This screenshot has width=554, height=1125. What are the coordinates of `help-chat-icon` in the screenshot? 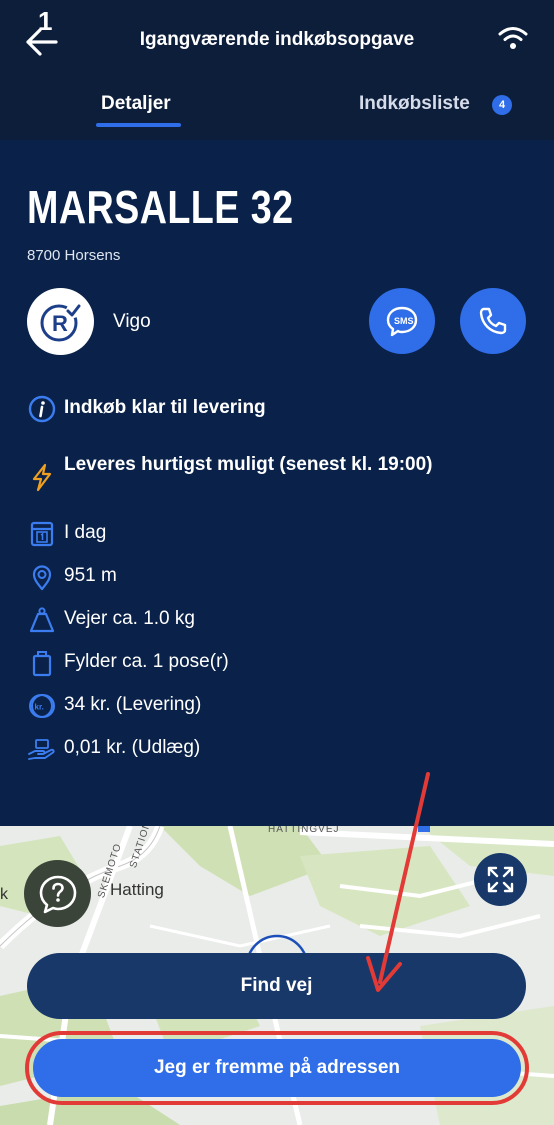 It's located at (58, 894).